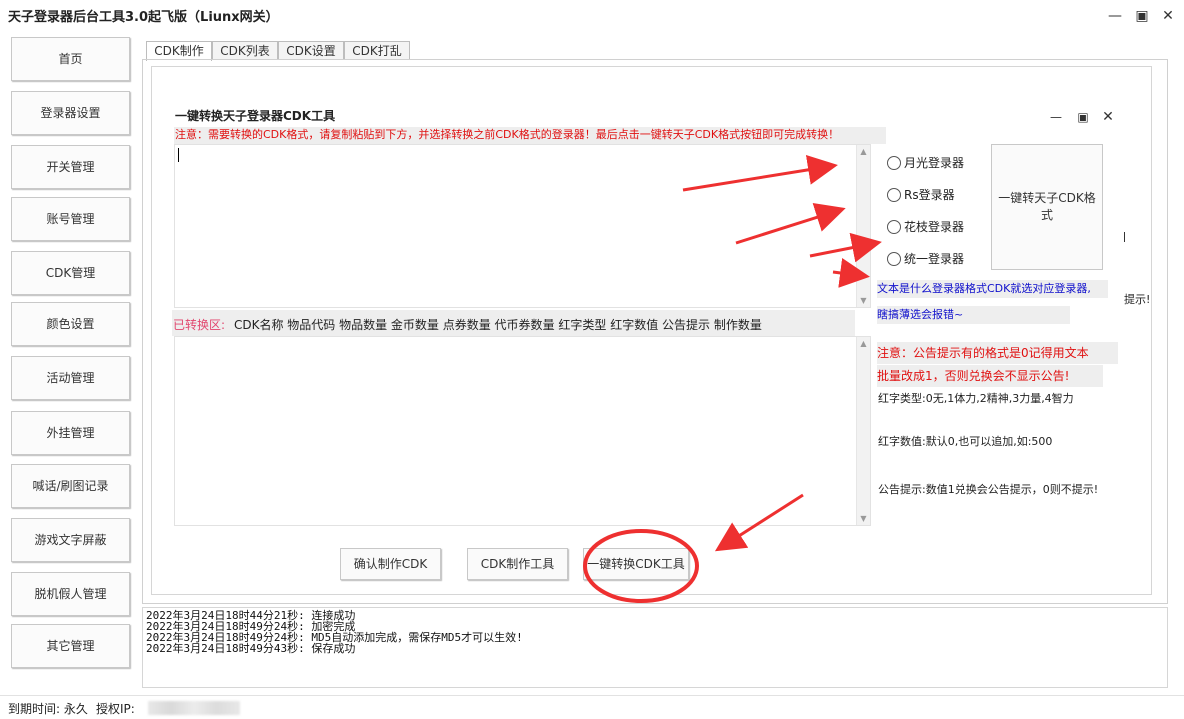 The width and height of the screenshot is (1184, 719). I want to click on log-line: 2022年3月24日18时49分43秒: 保存成功, so click(251, 648).